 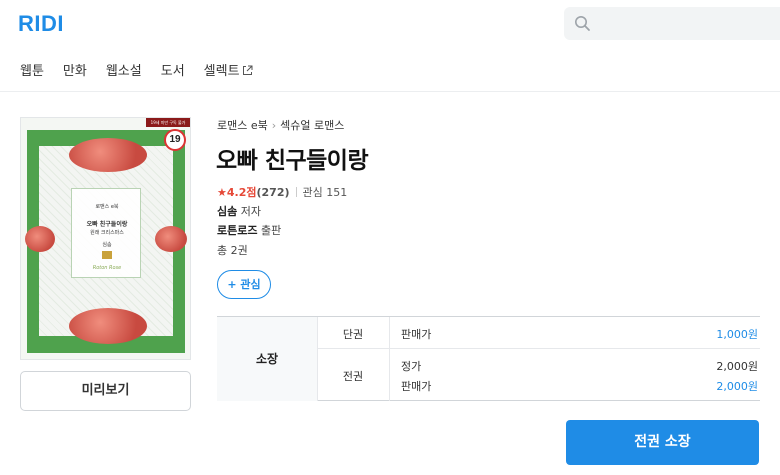 I want to click on rating-count: (272), so click(x=272, y=192).